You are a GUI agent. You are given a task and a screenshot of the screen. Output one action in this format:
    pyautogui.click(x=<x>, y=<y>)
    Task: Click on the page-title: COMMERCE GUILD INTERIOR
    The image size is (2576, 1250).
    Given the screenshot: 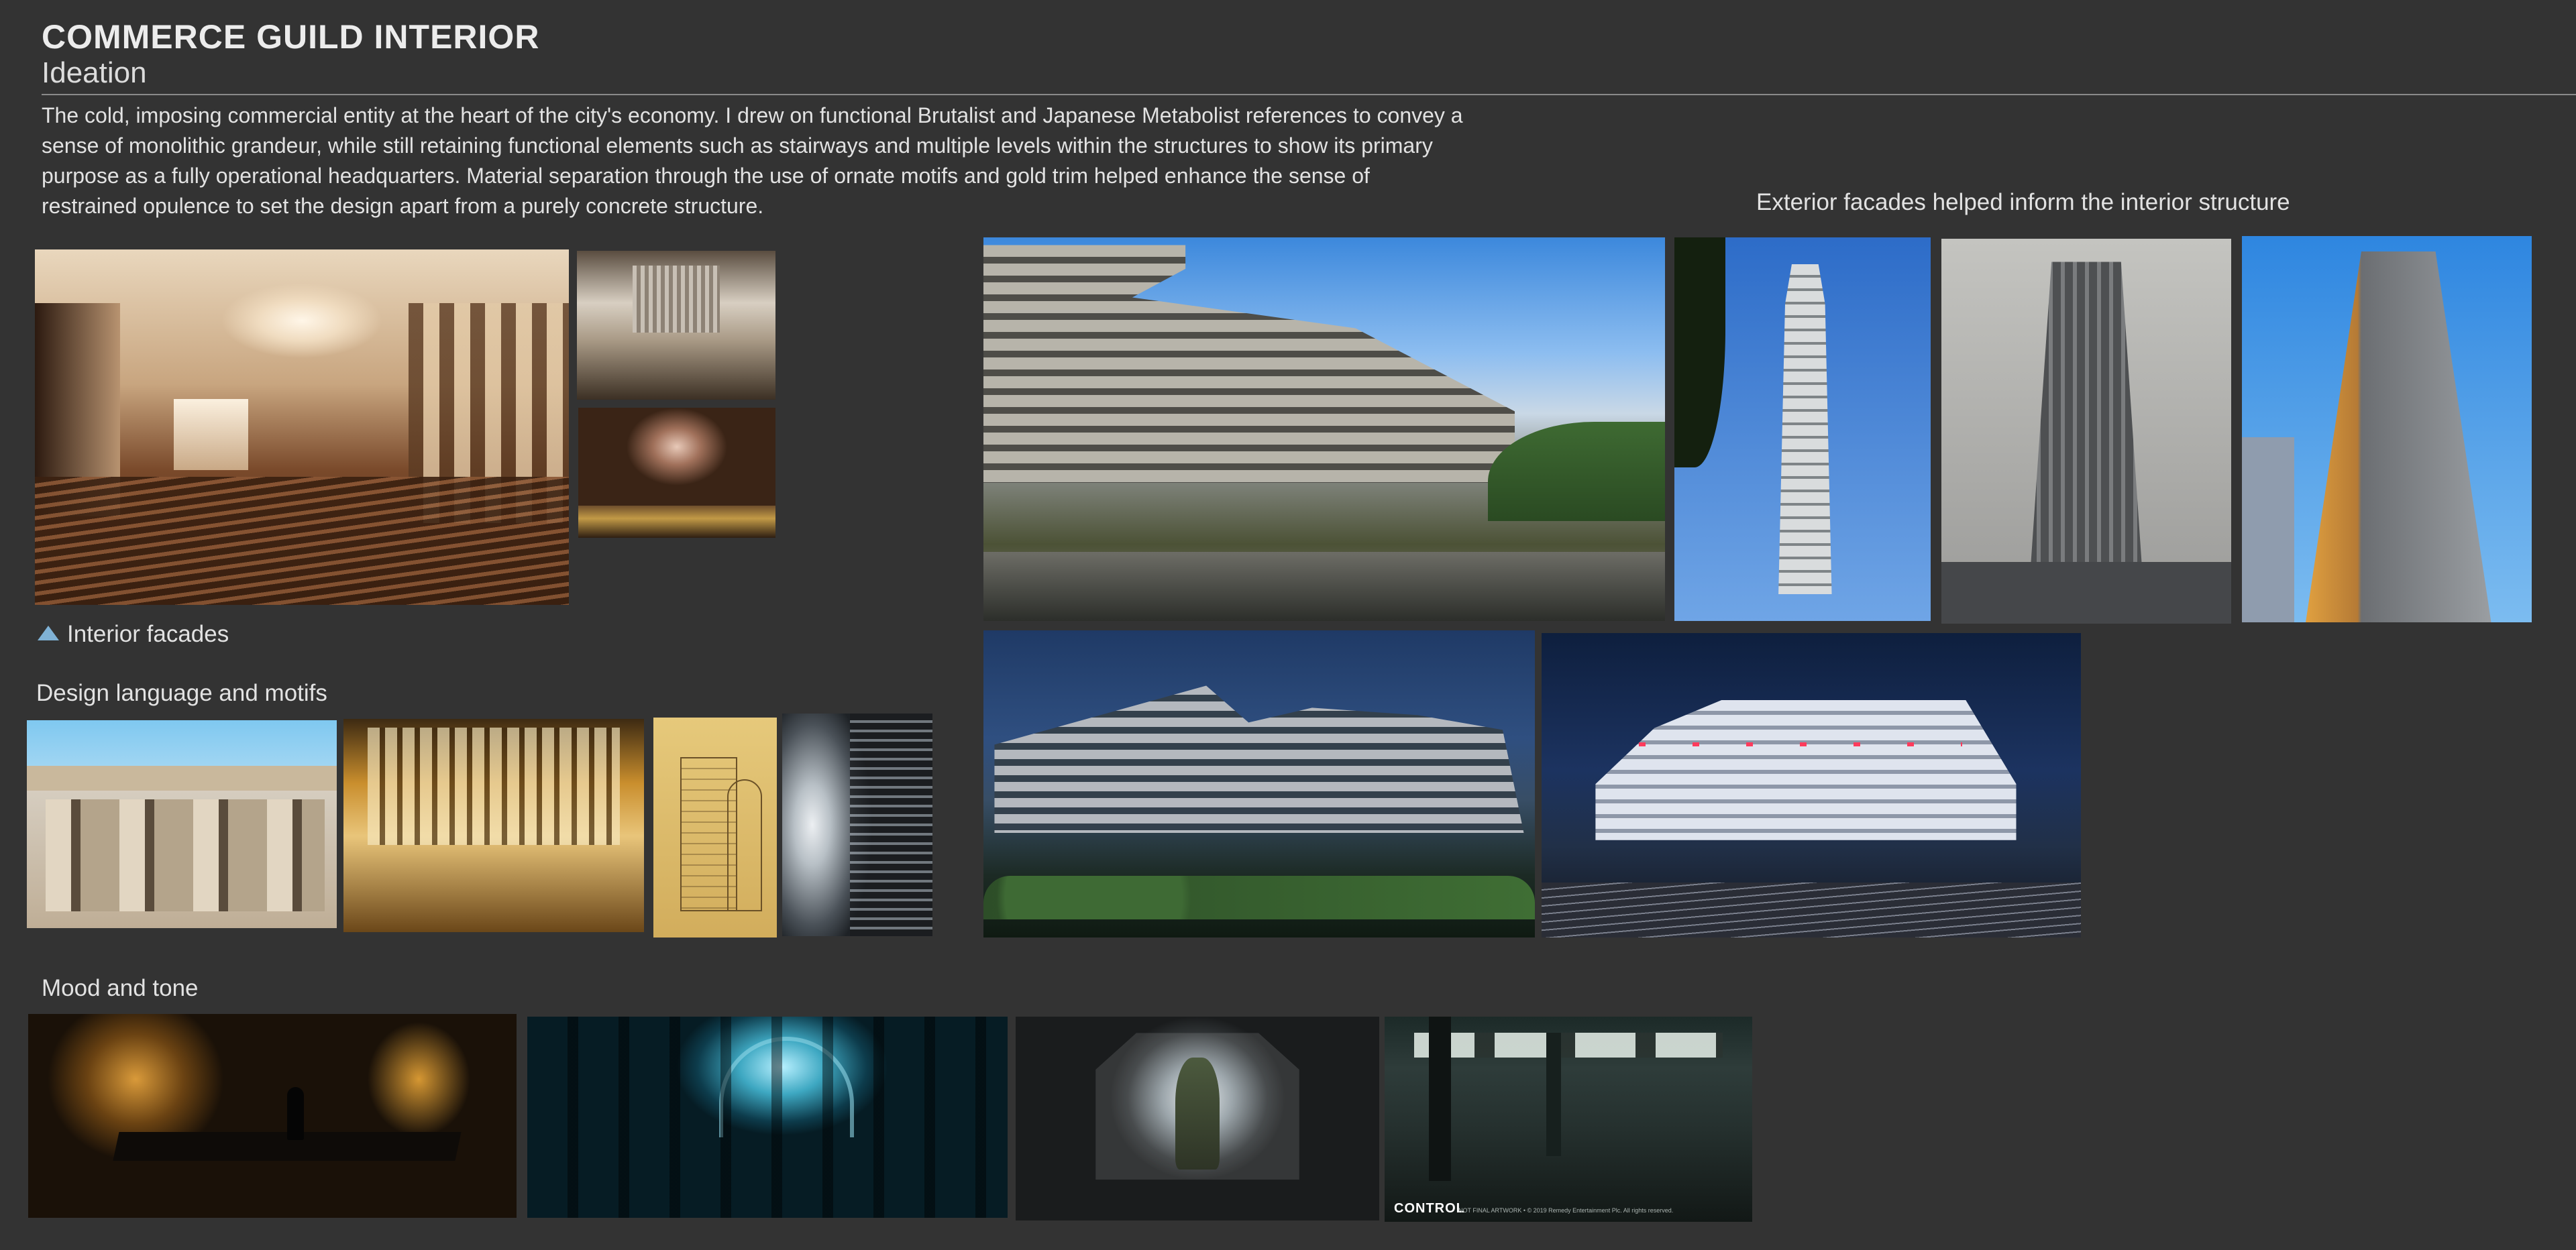 What is the action you would take?
    pyautogui.click(x=291, y=37)
    